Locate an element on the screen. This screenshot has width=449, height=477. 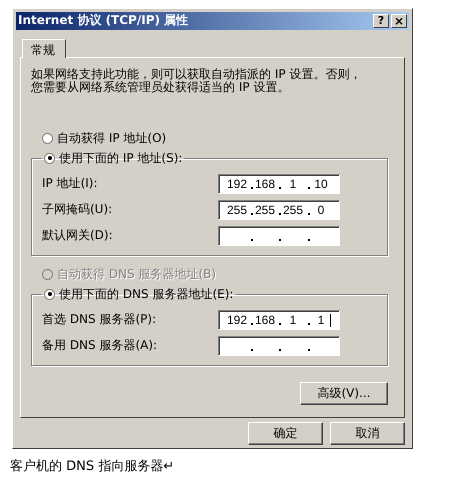
tab: 常规 is located at coordinates (44, 48).